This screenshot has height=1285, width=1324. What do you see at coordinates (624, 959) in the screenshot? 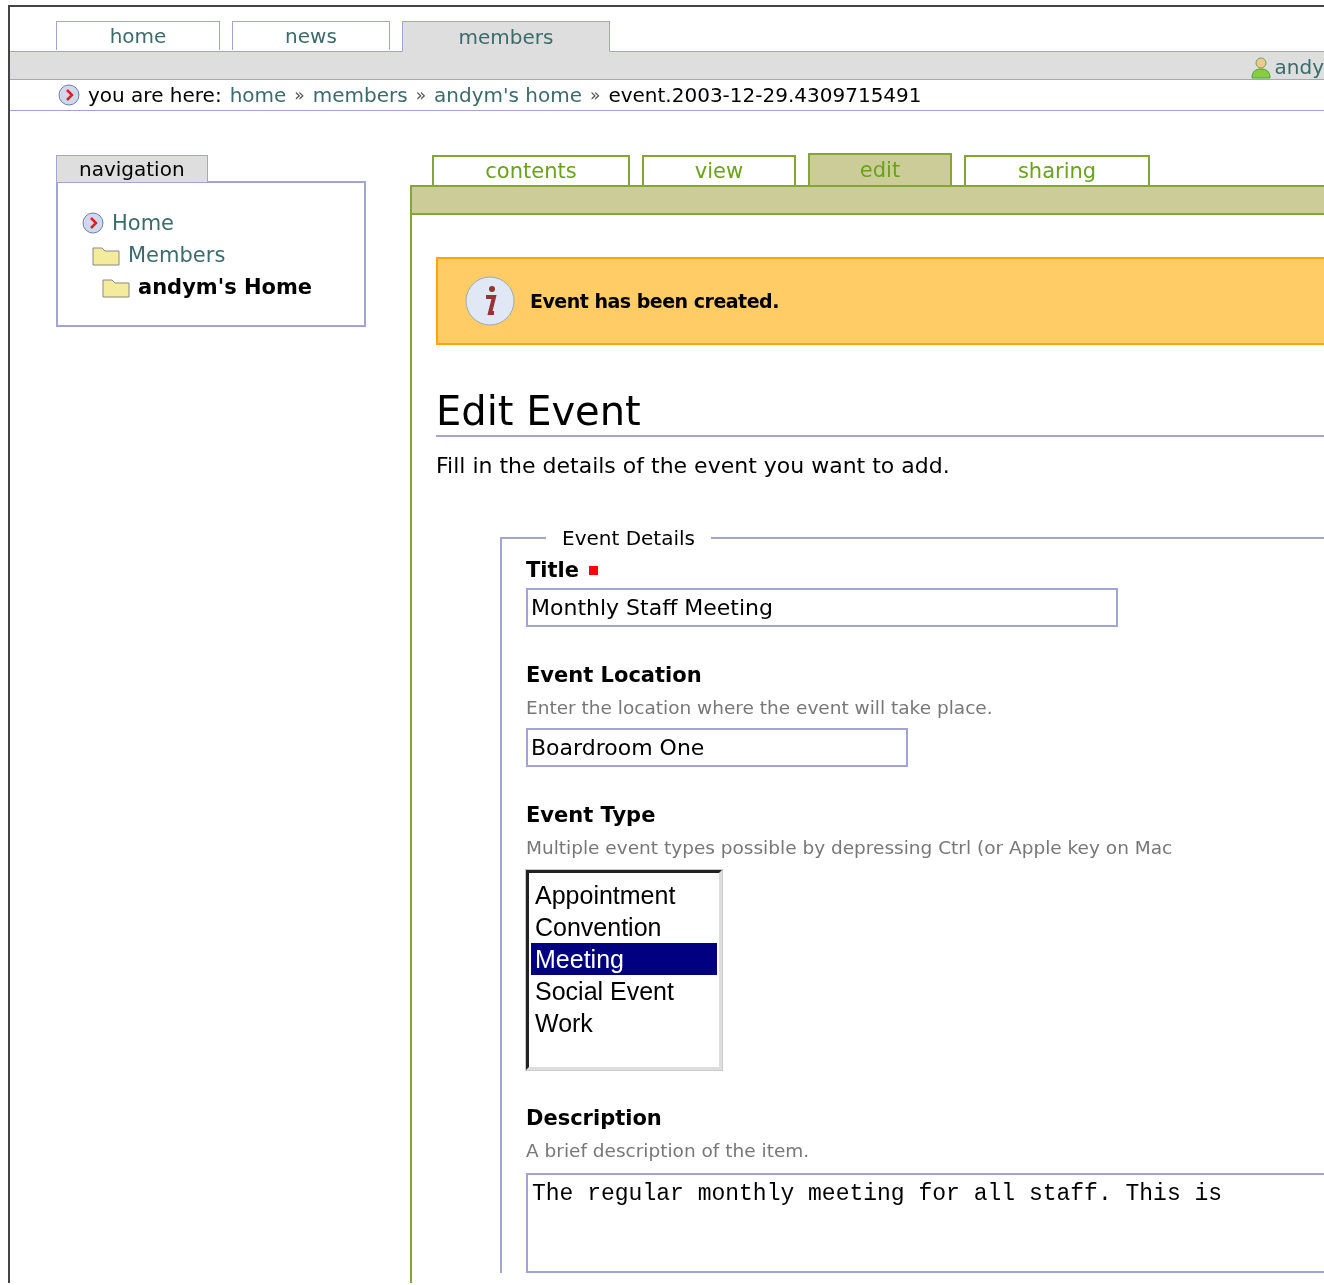
I see `list-option: Meeting` at bounding box center [624, 959].